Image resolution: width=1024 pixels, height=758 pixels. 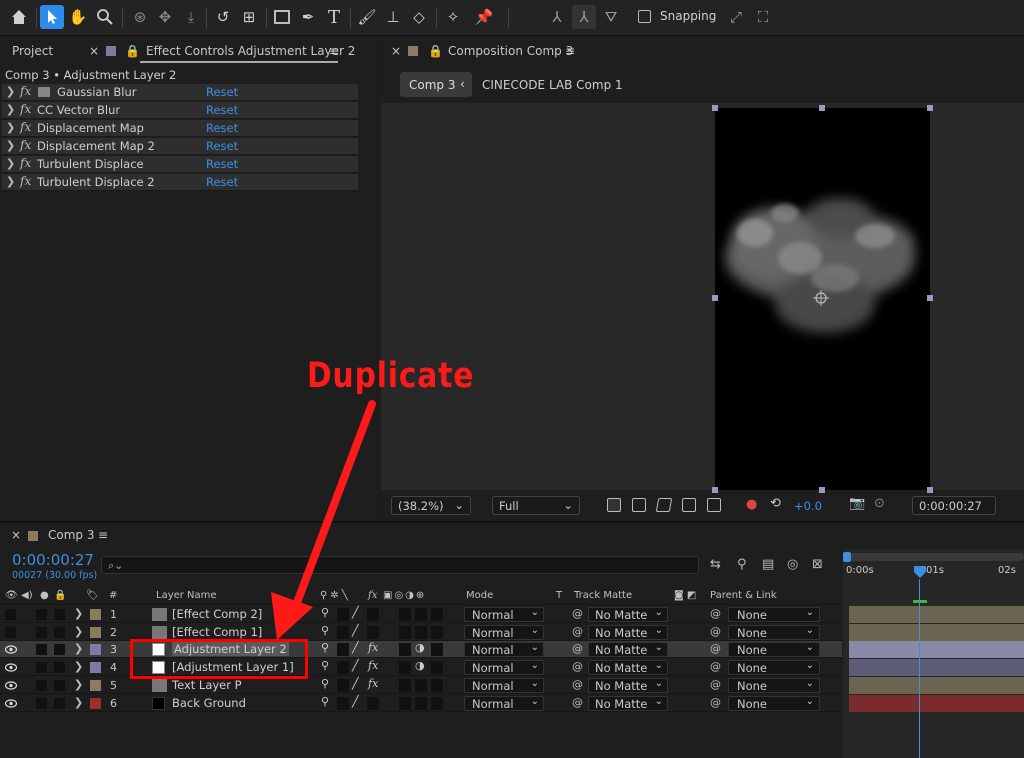 What do you see at coordinates (78, 17) in the screenshot?
I see `hand-tool-icon: ✋` at bounding box center [78, 17].